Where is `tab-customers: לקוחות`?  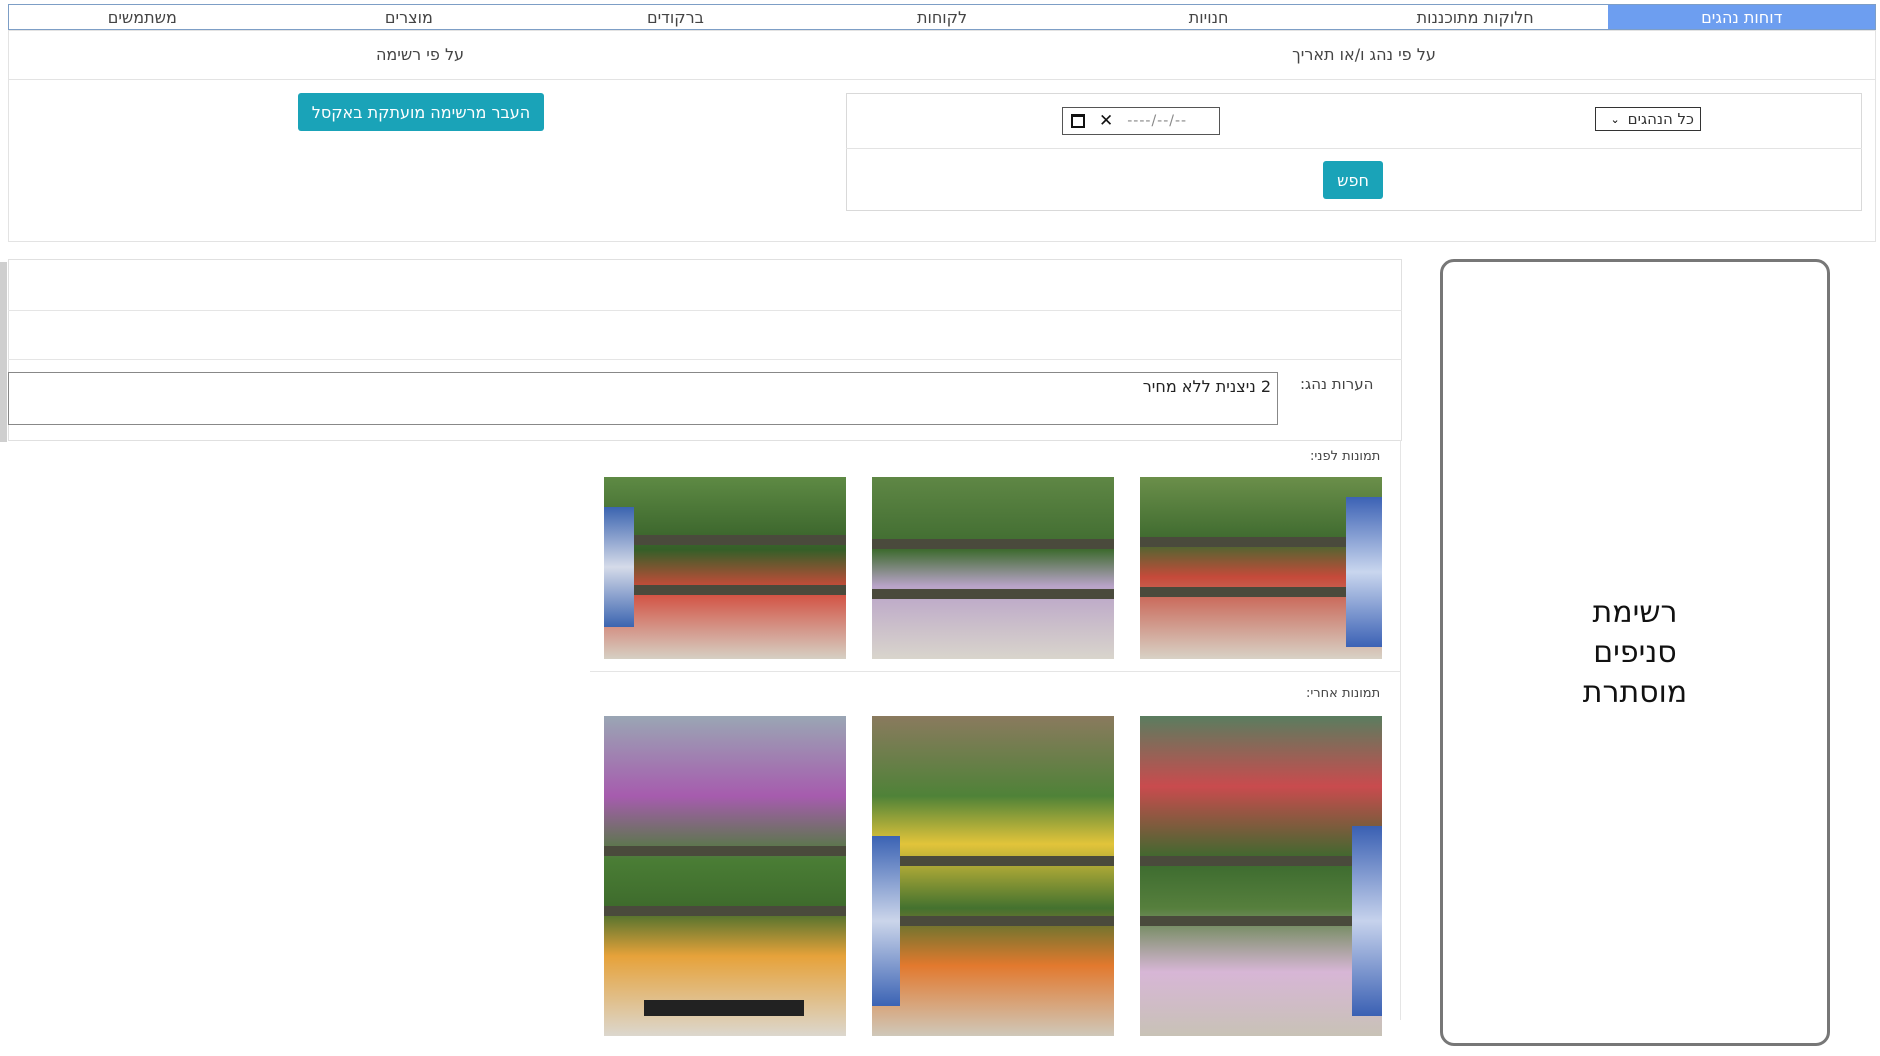
tab-customers: לקוחות is located at coordinates (942, 17).